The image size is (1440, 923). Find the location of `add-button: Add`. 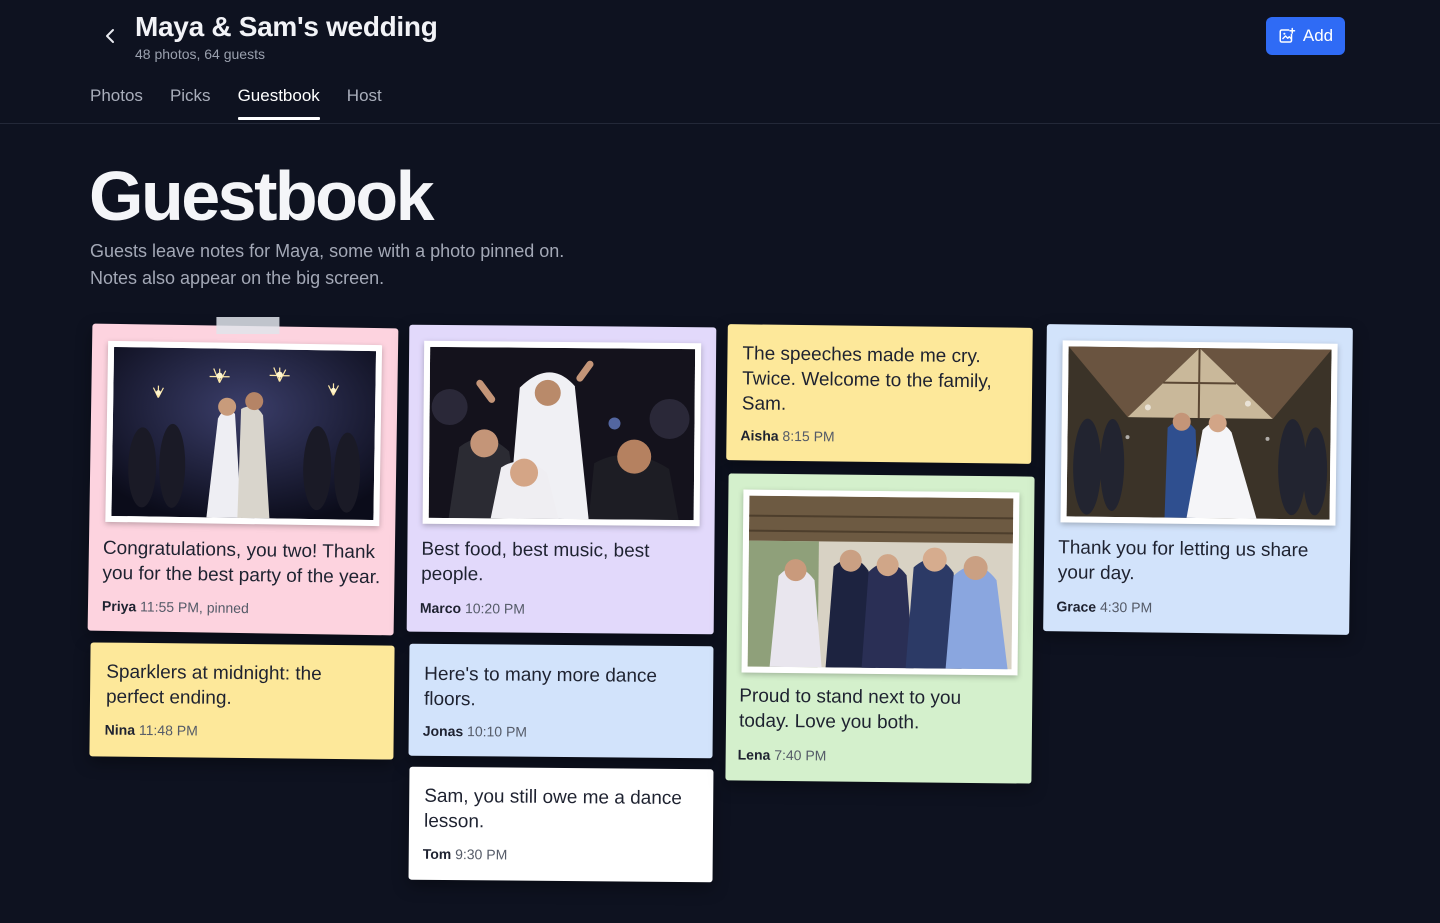

add-button: Add is located at coordinates (1305, 36).